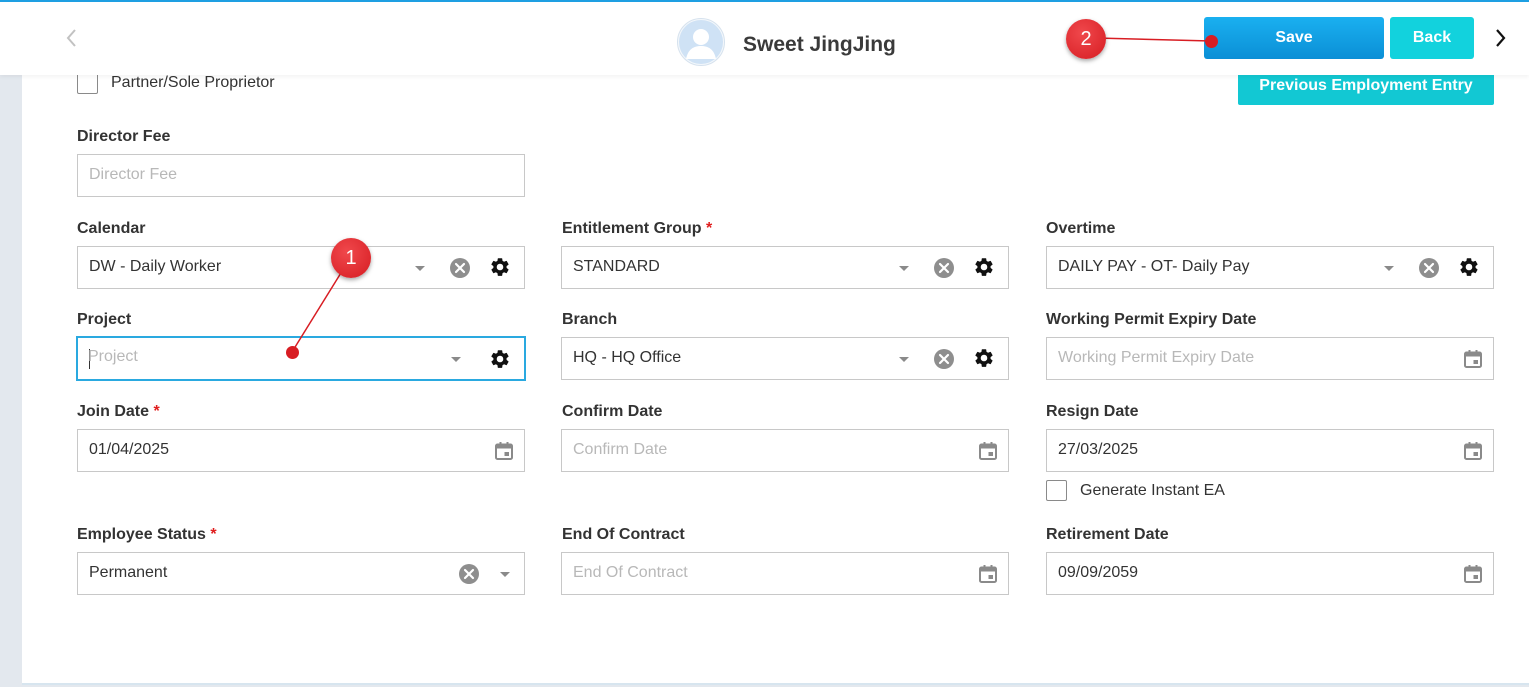 This screenshot has width=1529, height=687. What do you see at coordinates (318, 310) in the screenshot?
I see `annotation-1-line` at bounding box center [318, 310].